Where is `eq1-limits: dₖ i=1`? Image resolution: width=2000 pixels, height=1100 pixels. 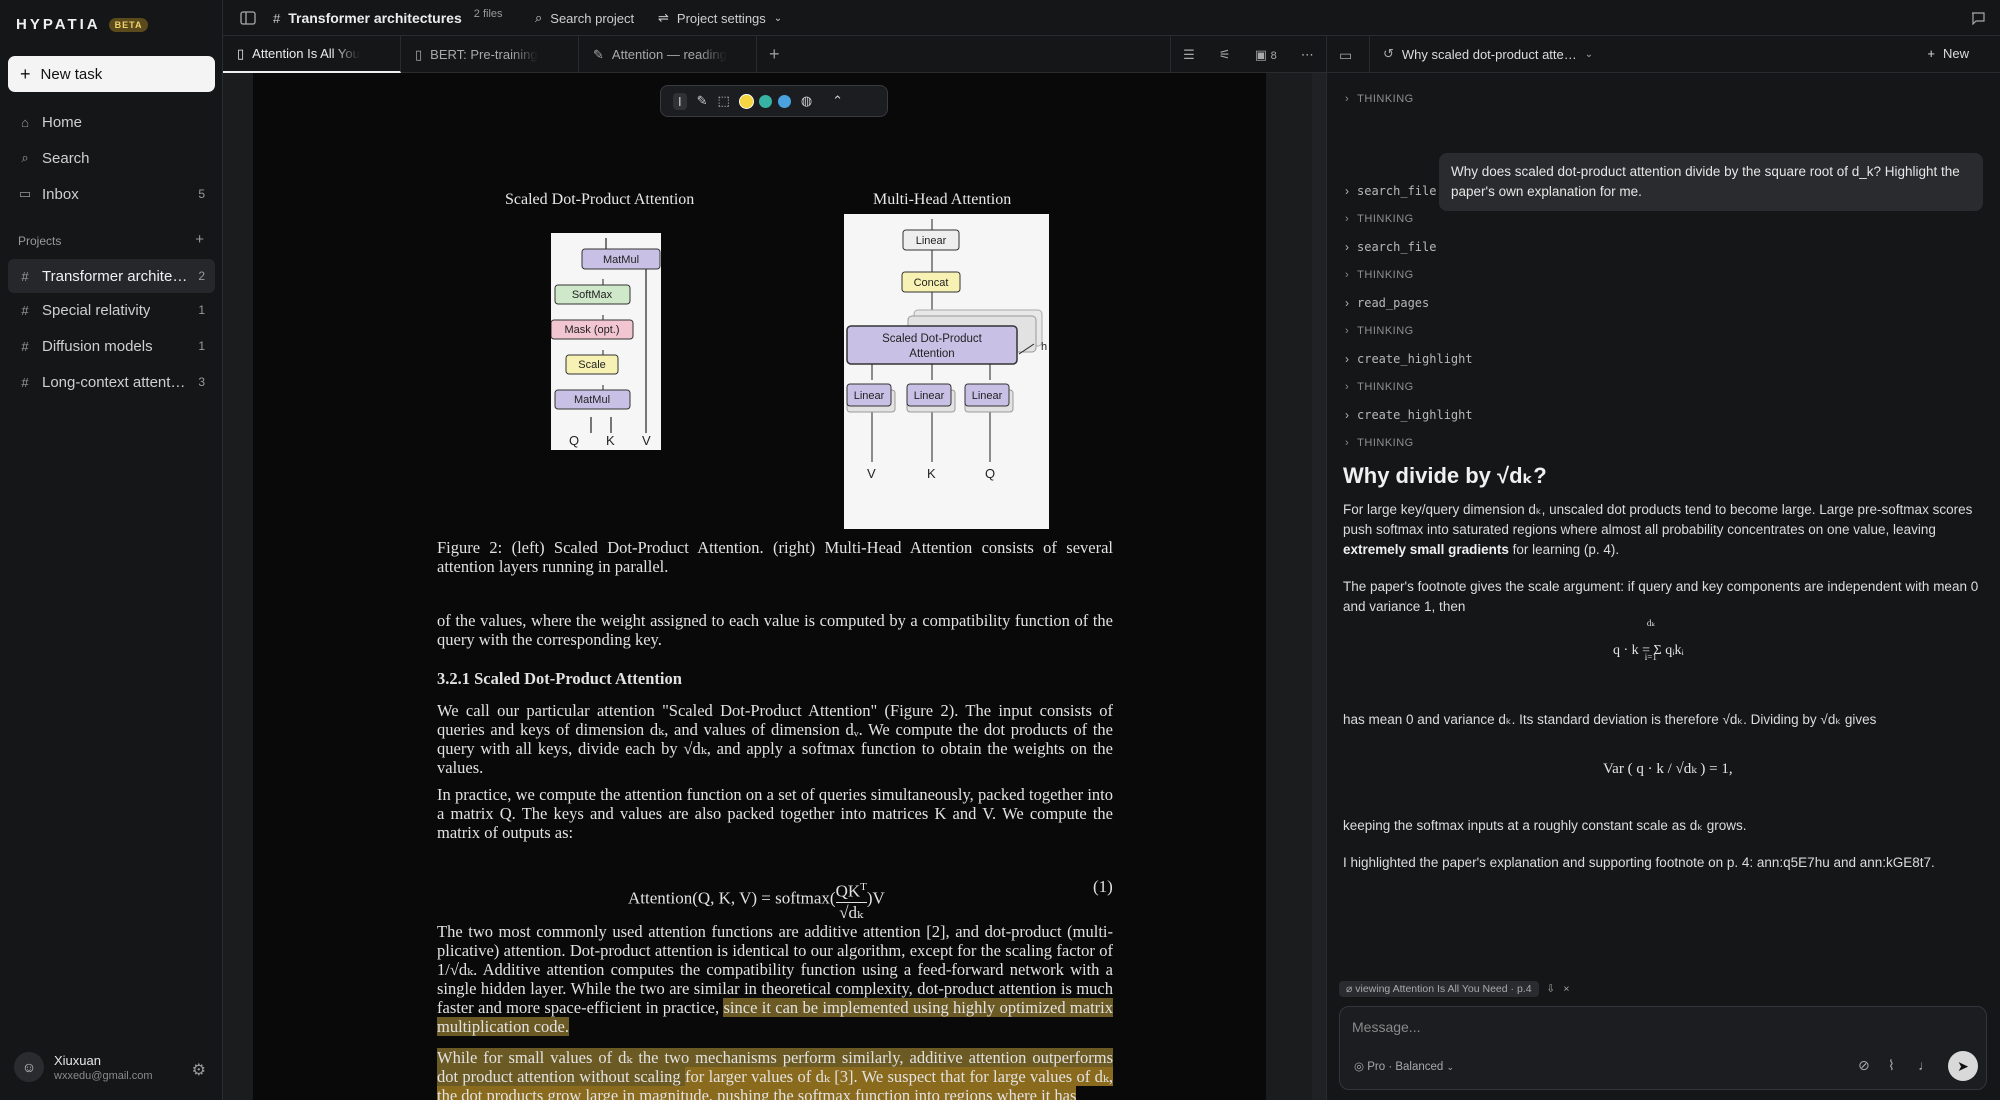
eq1-limits: dₖ i=1 is located at coordinates (1651, 640).